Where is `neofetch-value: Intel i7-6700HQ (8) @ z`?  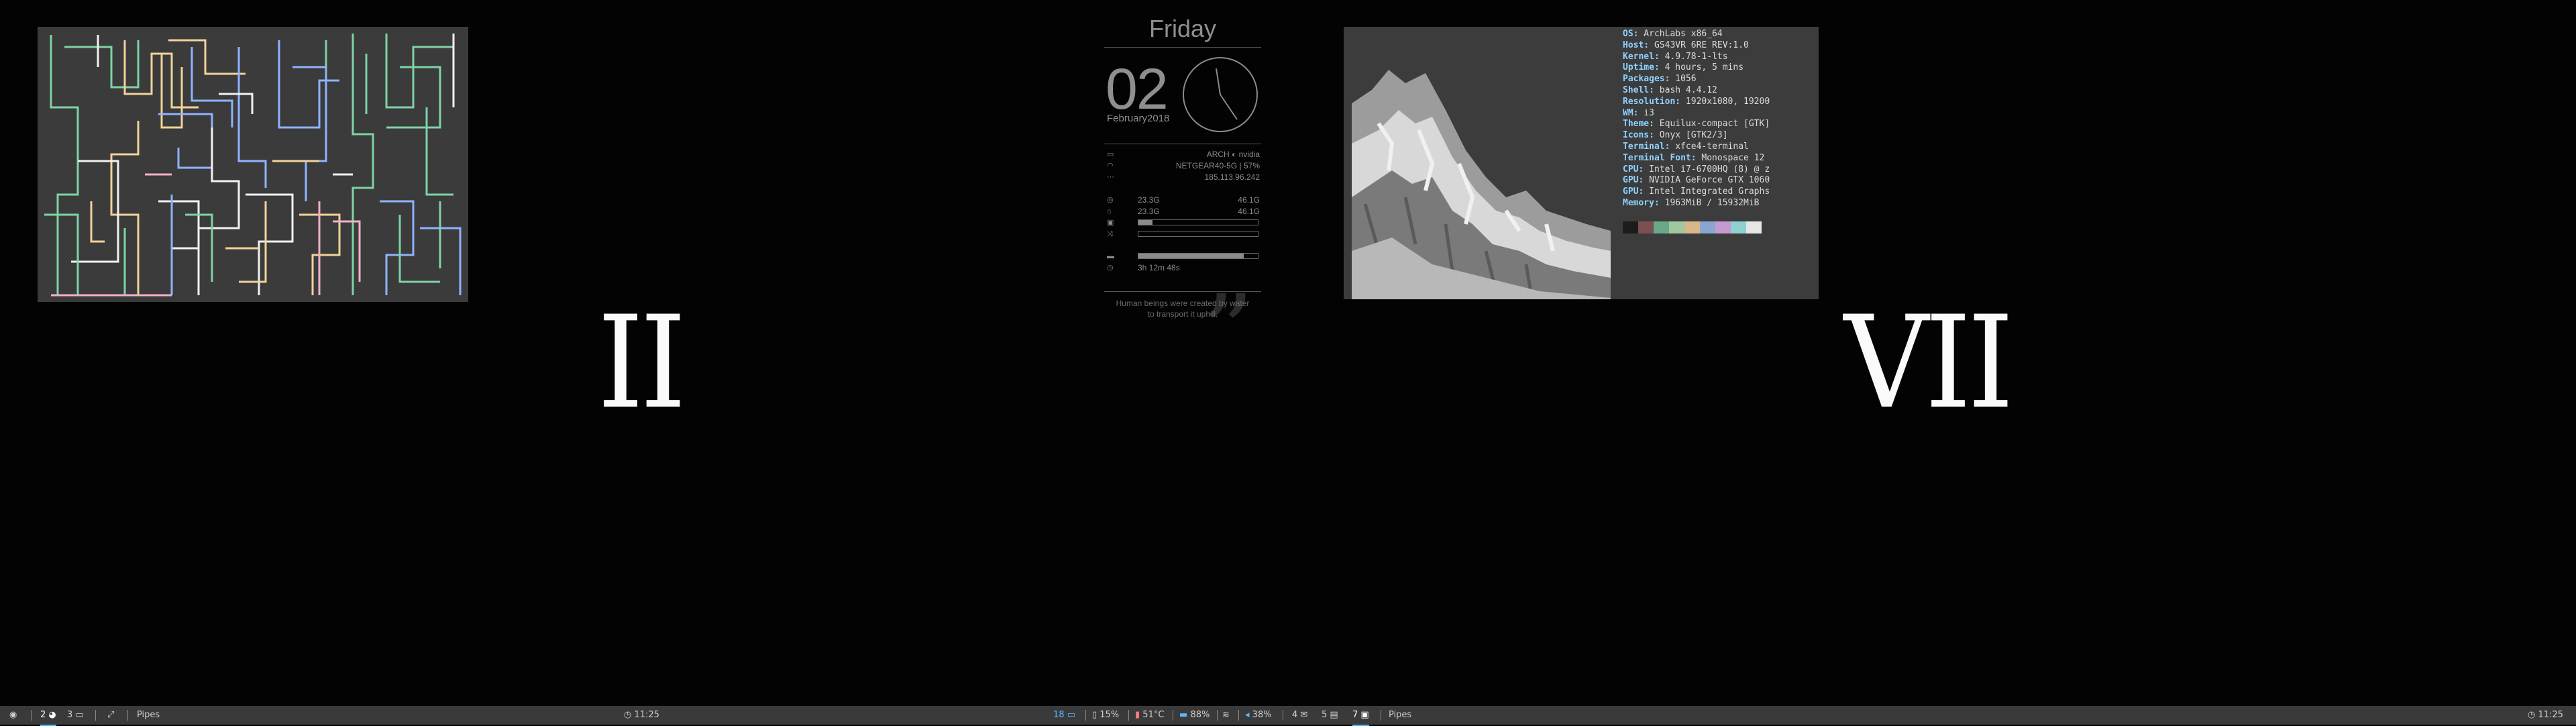 neofetch-value: Intel i7-6700HQ (8) @ z is located at coordinates (1707, 169).